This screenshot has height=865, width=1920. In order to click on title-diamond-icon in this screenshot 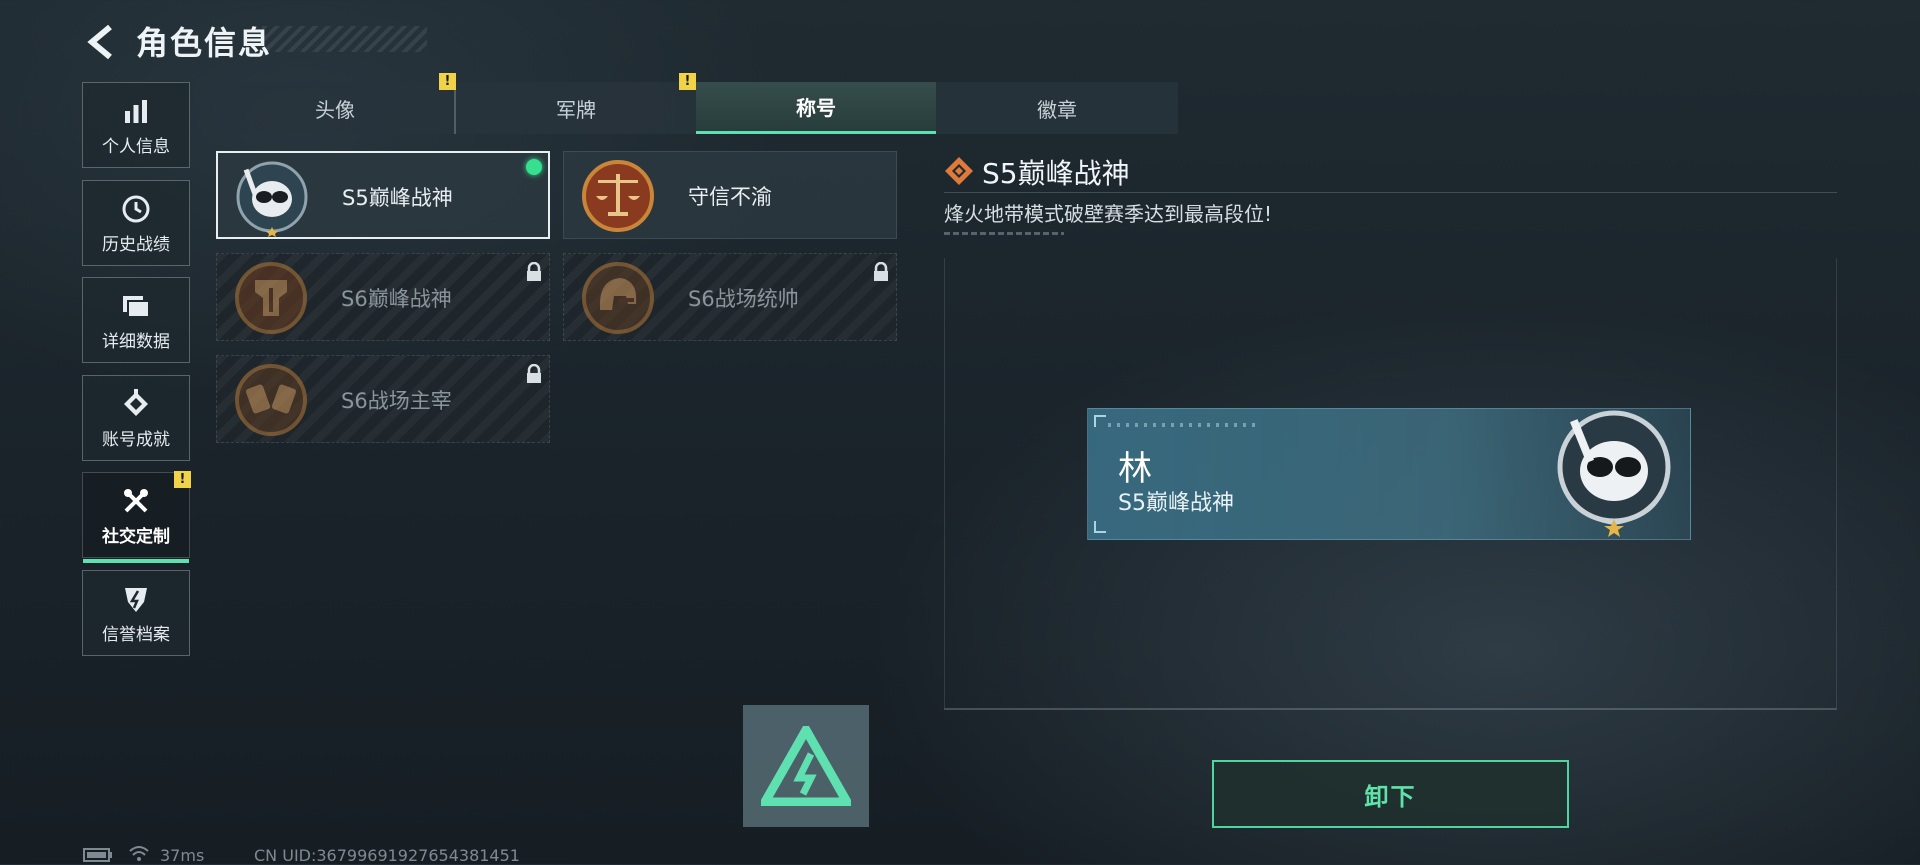, I will do `click(959, 171)`.